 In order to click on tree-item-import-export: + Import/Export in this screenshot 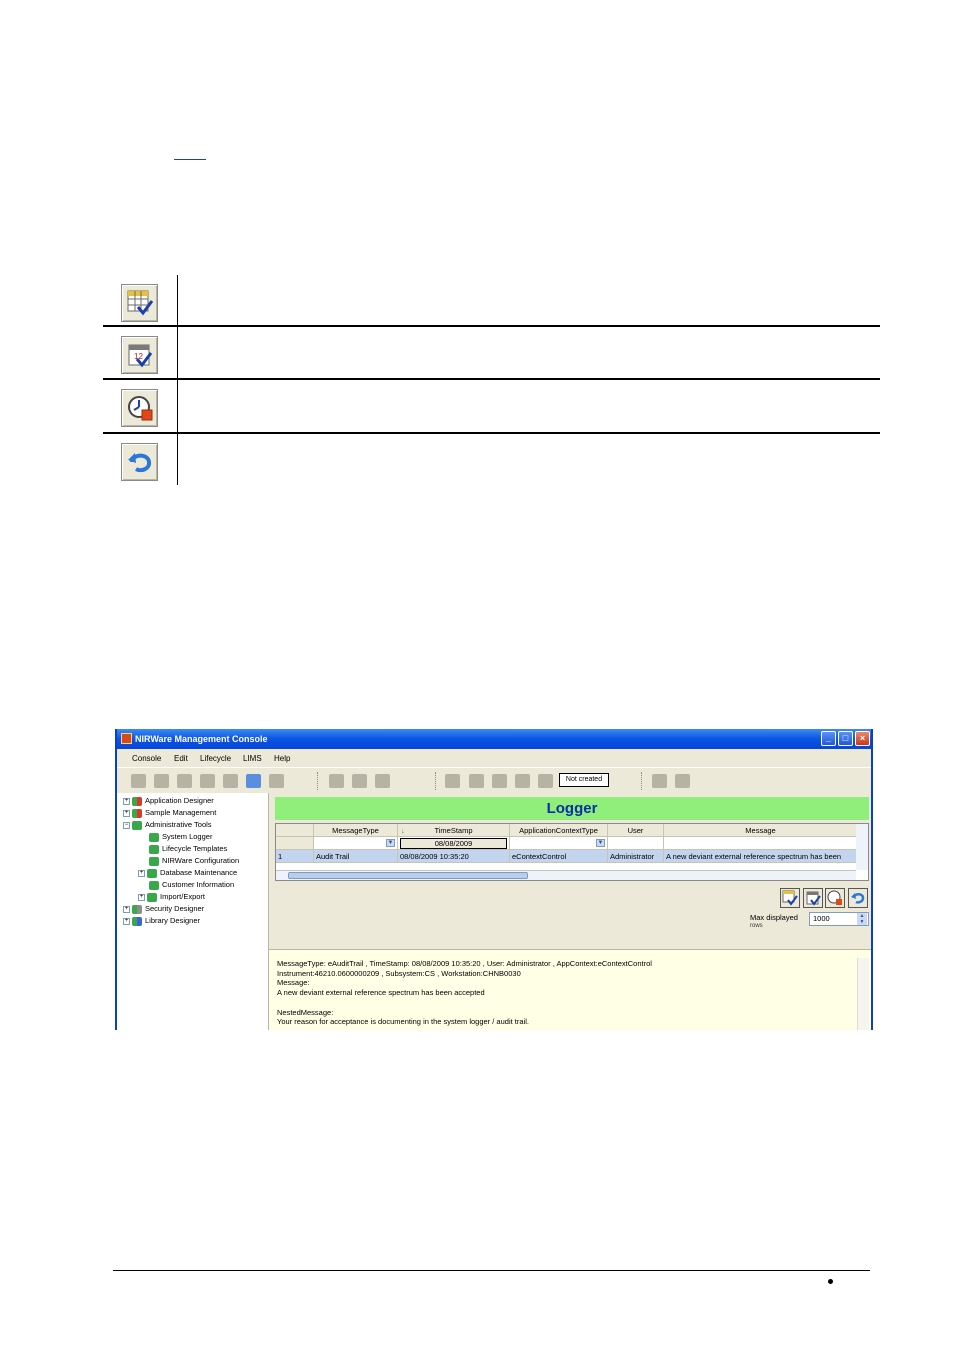, I will do `click(171, 896)`.